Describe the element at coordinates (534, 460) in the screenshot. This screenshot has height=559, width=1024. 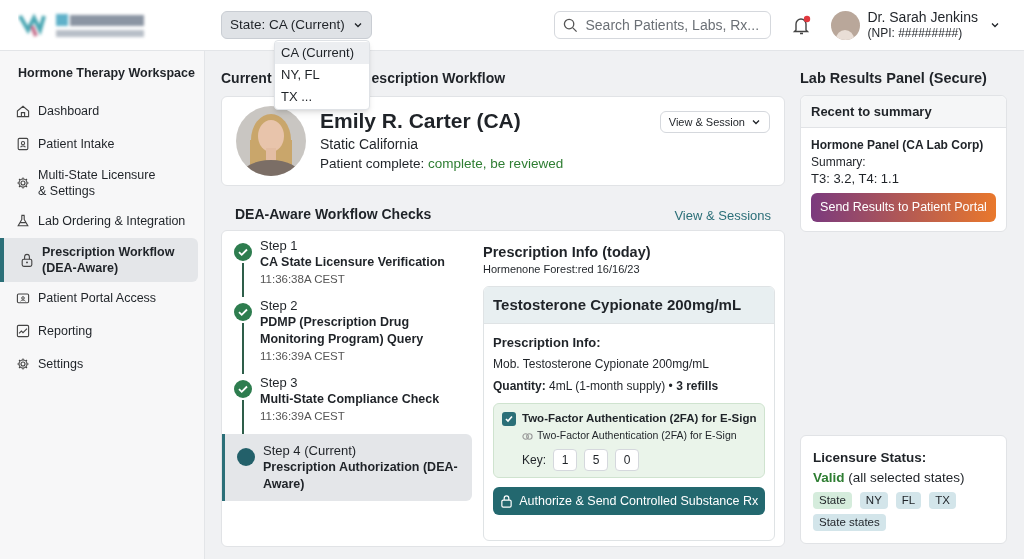
I see `key-label: Key:` at that location.